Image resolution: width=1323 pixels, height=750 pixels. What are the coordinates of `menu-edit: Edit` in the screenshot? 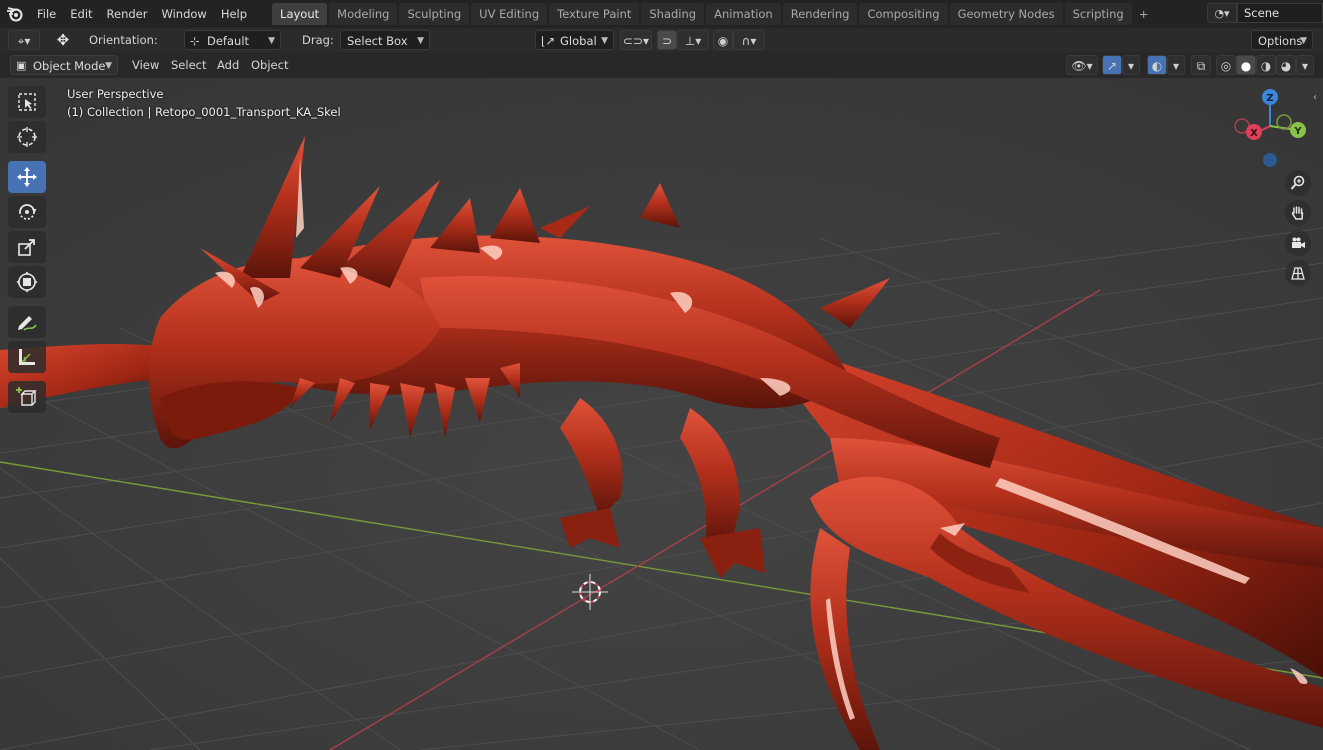 It's located at (81, 14).